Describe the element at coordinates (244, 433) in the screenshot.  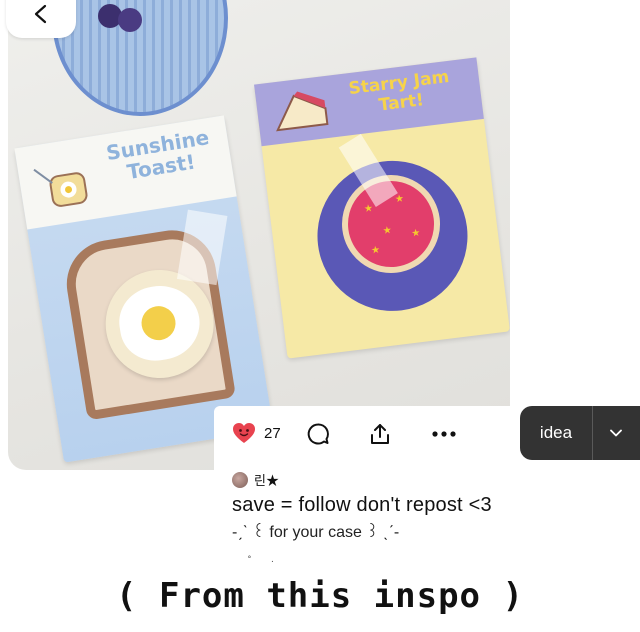
I see `heart-face-icon` at that location.